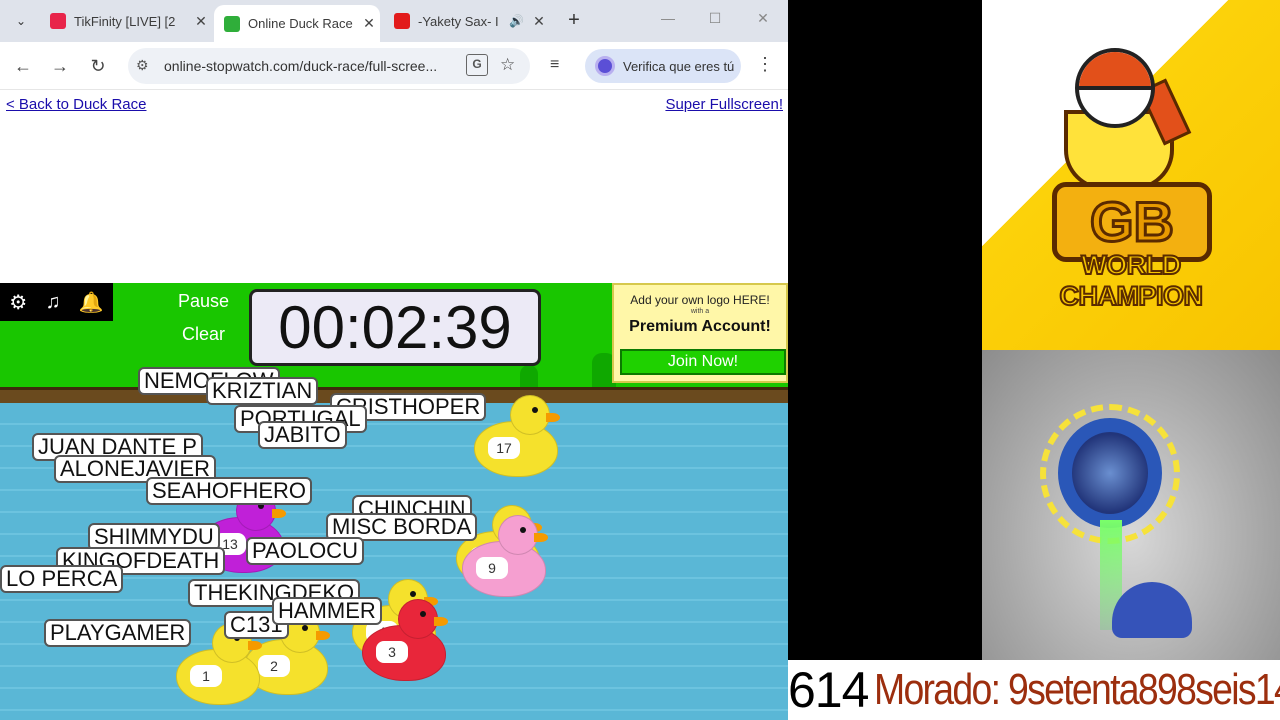 This screenshot has height=720, width=1280. I want to click on youtube-favicon-icon, so click(402, 21).